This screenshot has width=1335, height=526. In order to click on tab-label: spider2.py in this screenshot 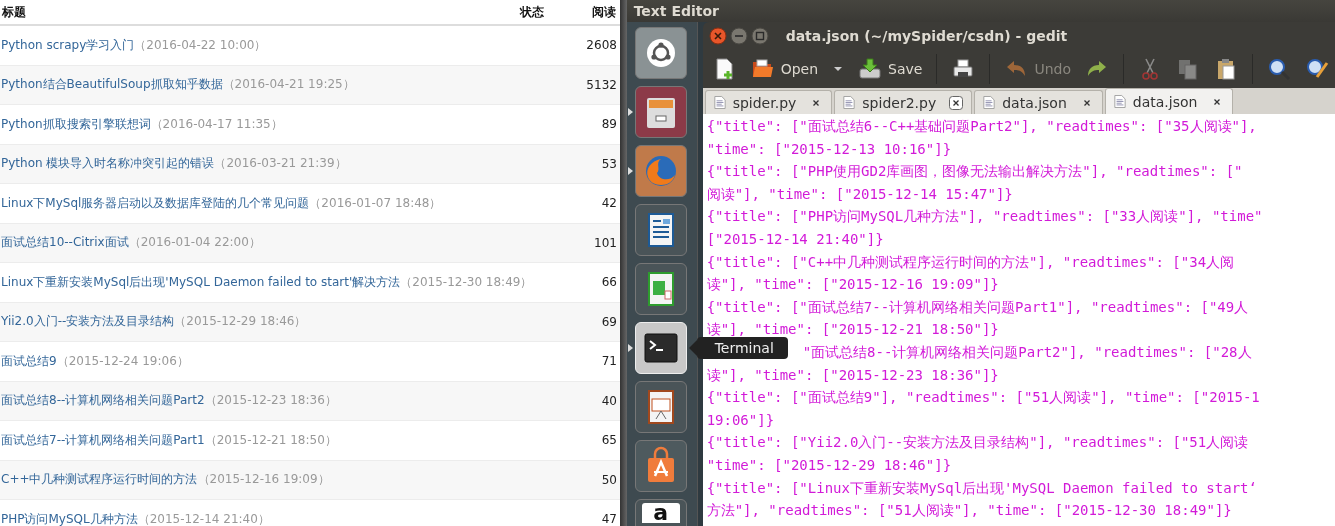, I will do `click(899, 102)`.